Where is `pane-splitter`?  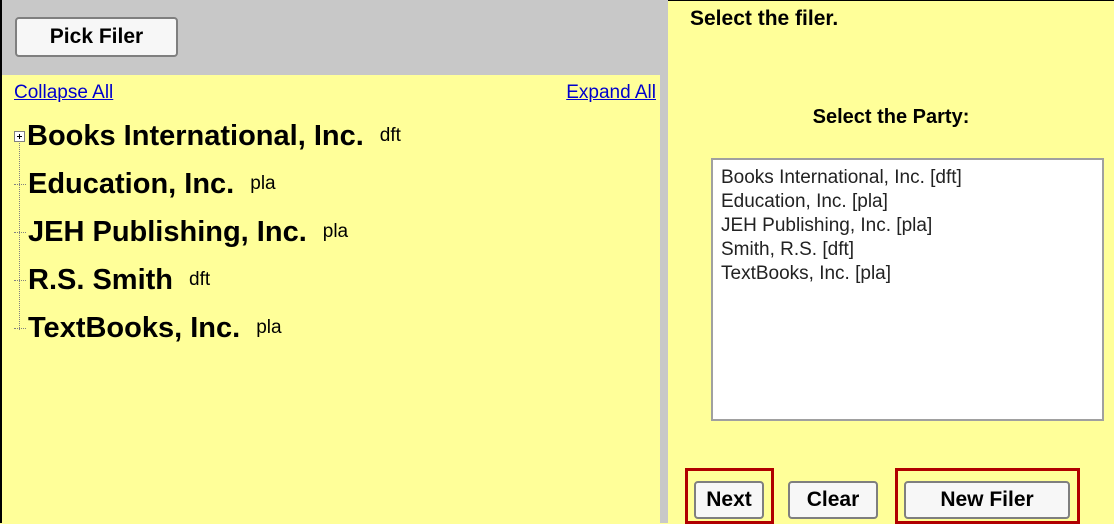
pane-splitter is located at coordinates (664, 261).